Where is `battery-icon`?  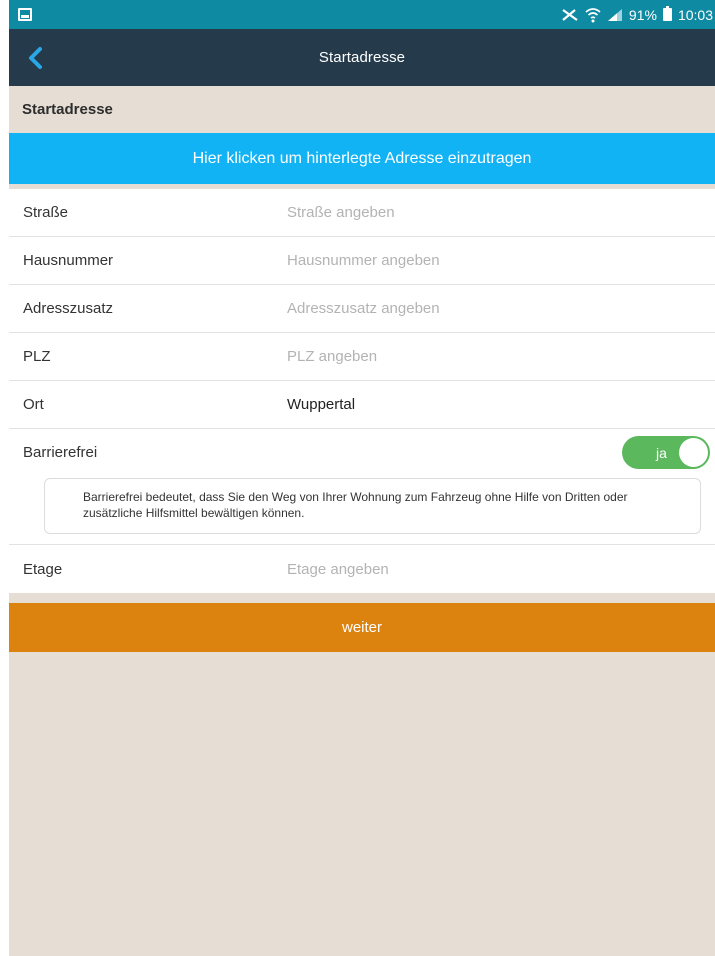 battery-icon is located at coordinates (667, 13).